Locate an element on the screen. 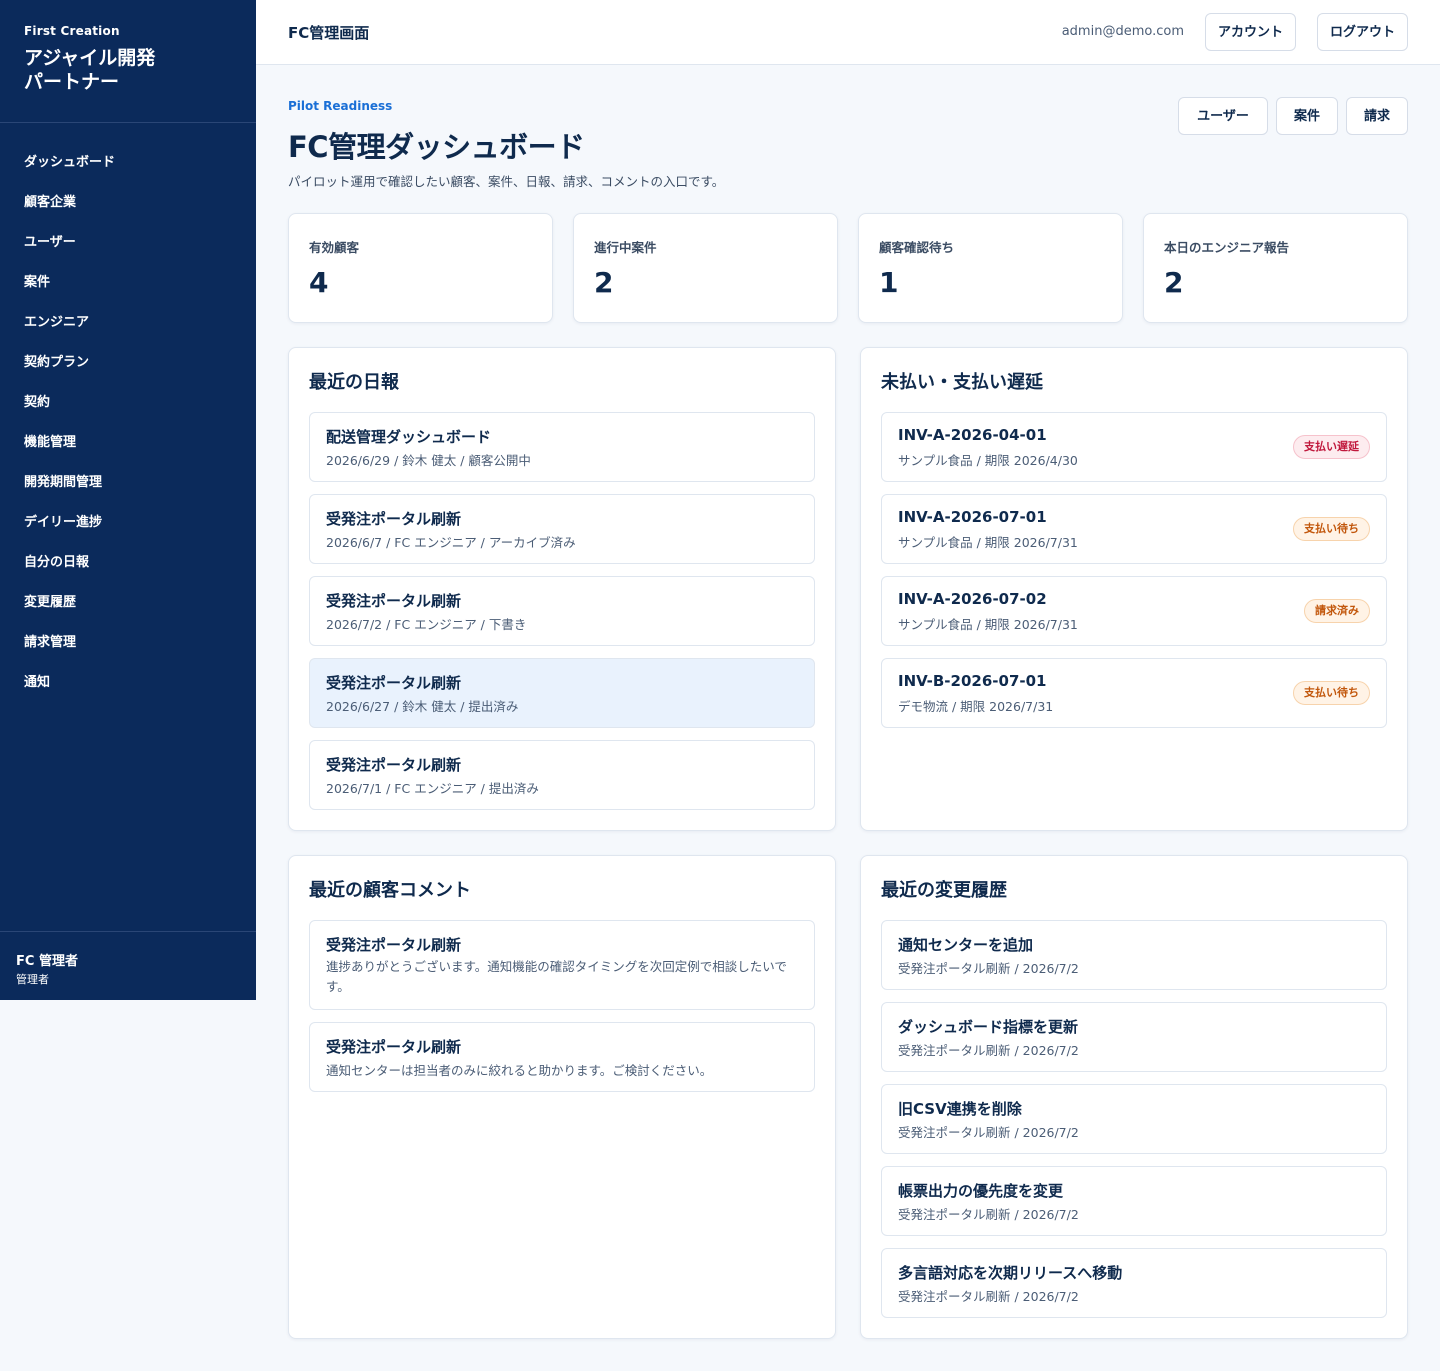 This screenshot has width=1440, height=1371. page-title: FC管理ダッシュボード is located at coordinates (436, 147).